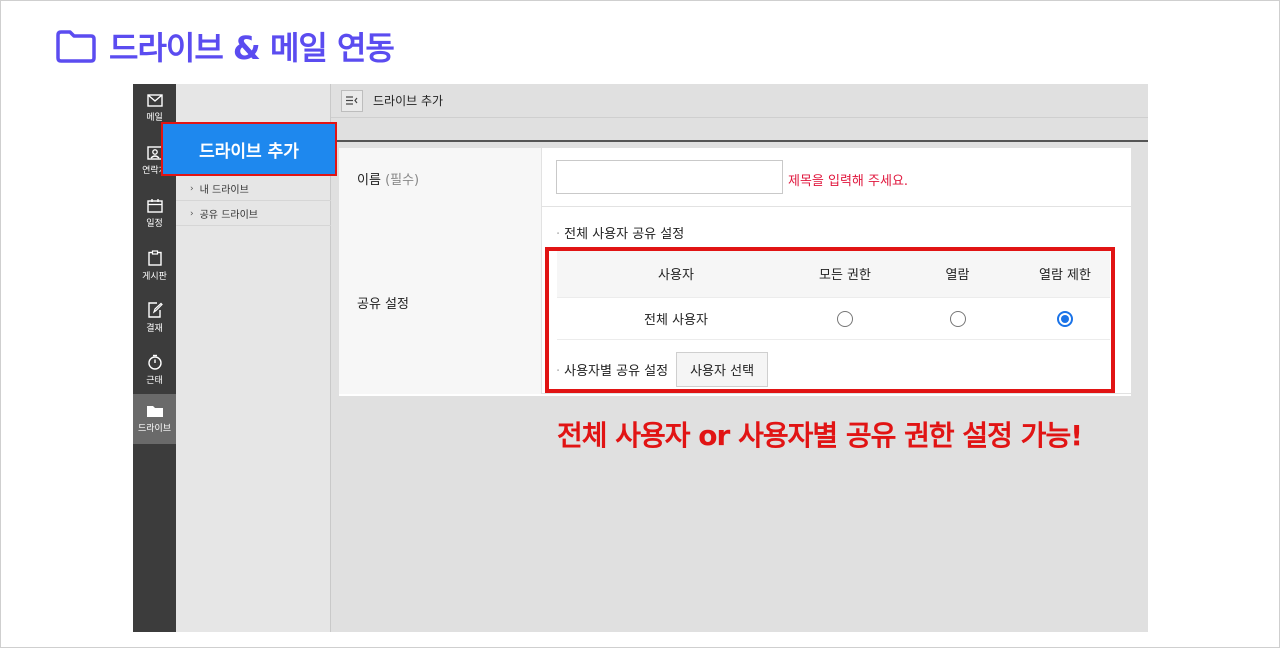 Image resolution: width=1280 pixels, height=648 pixels. Describe the element at coordinates (154, 381) in the screenshot. I see `rail-item-label: 근태` at that location.